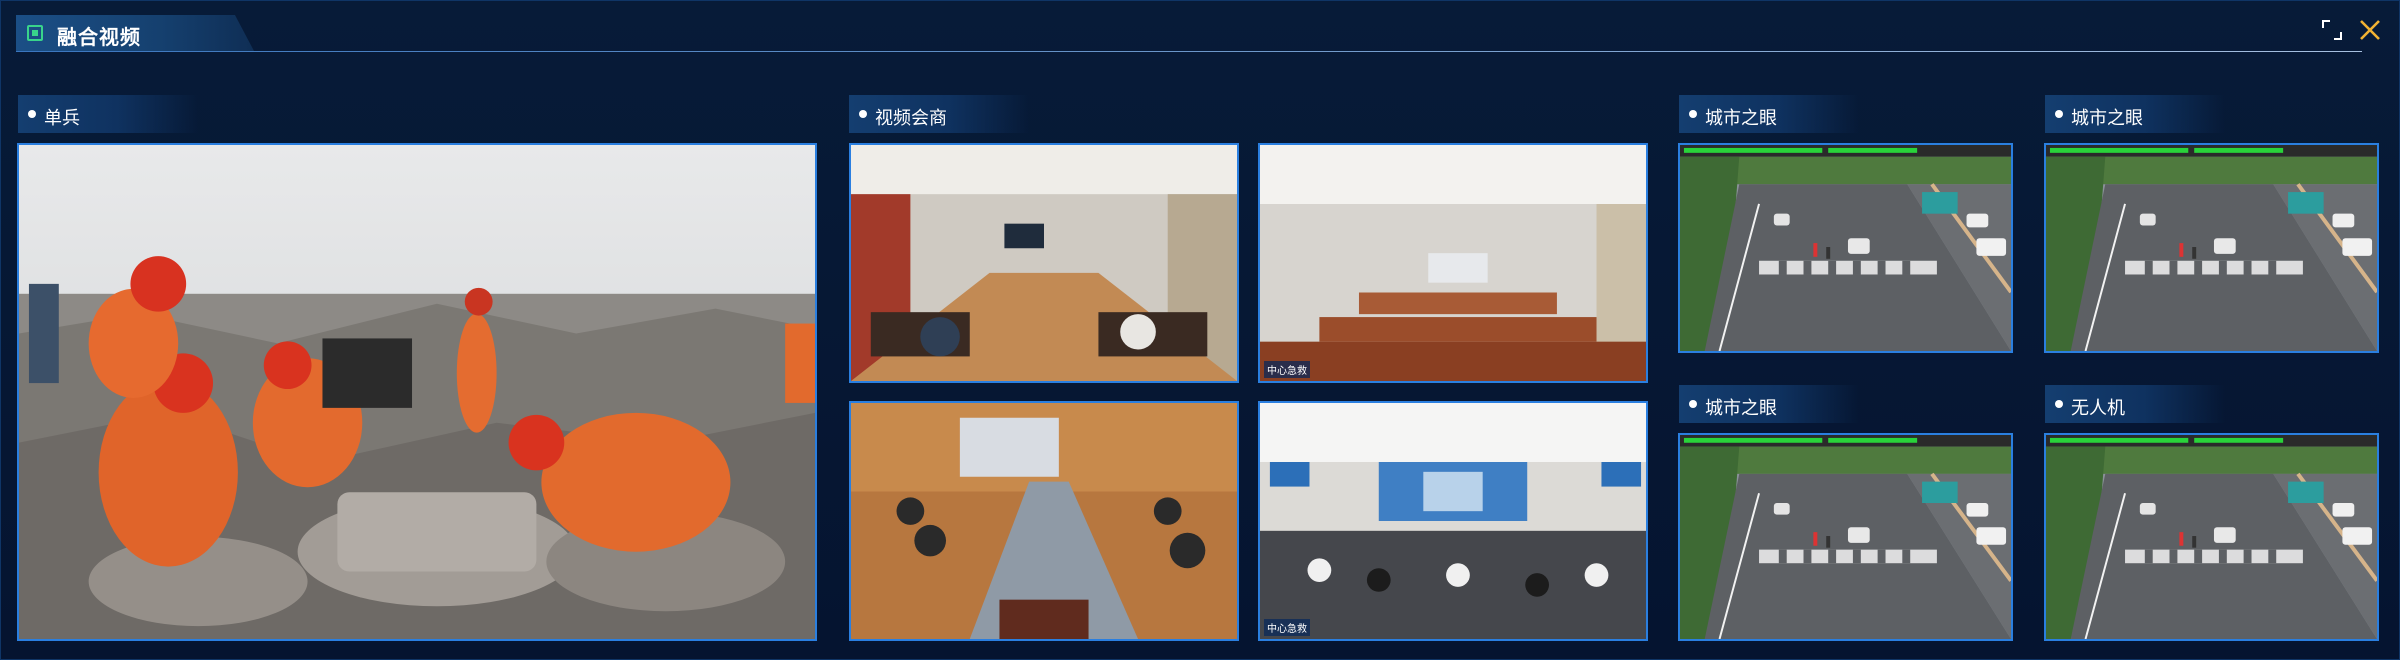 The height and width of the screenshot is (660, 2400). I want to click on meeting-video-feed-2: 中心急救, so click(1453, 263).